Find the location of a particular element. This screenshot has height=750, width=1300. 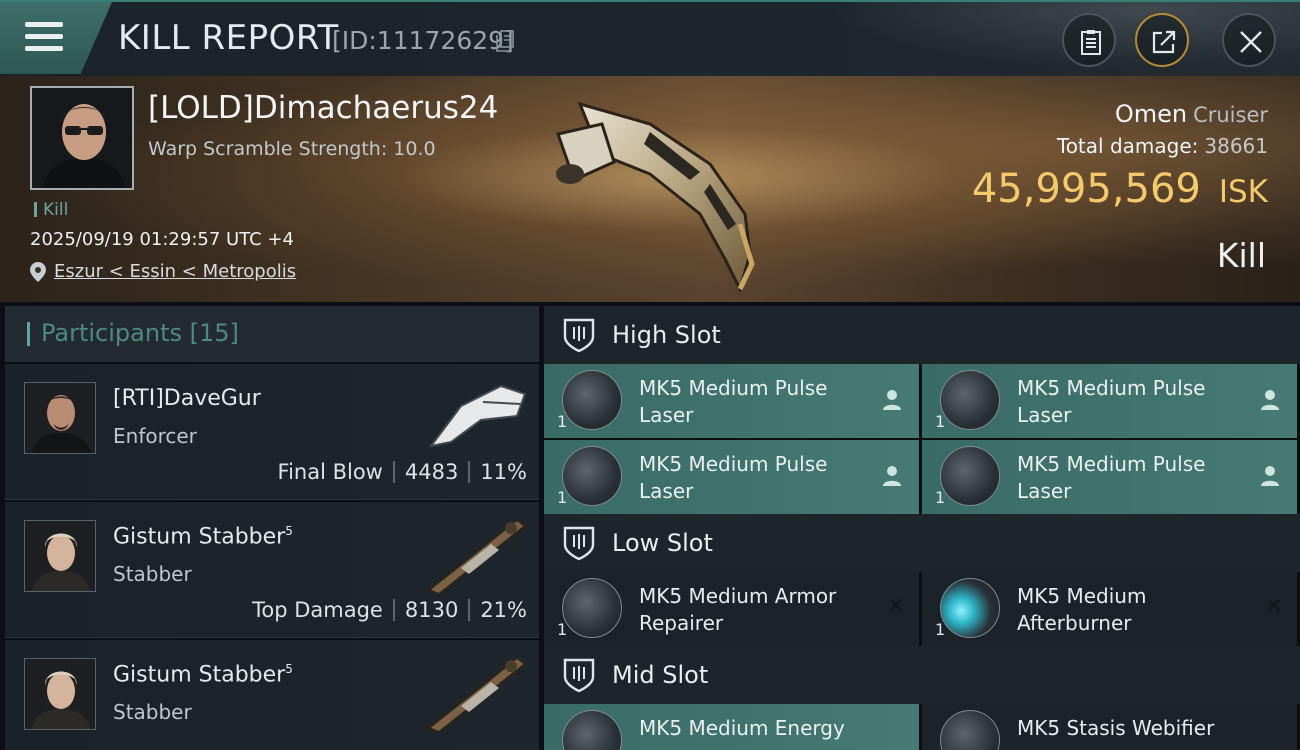

kill-location: Eszur < Essin < Metropolis is located at coordinates (163, 271).